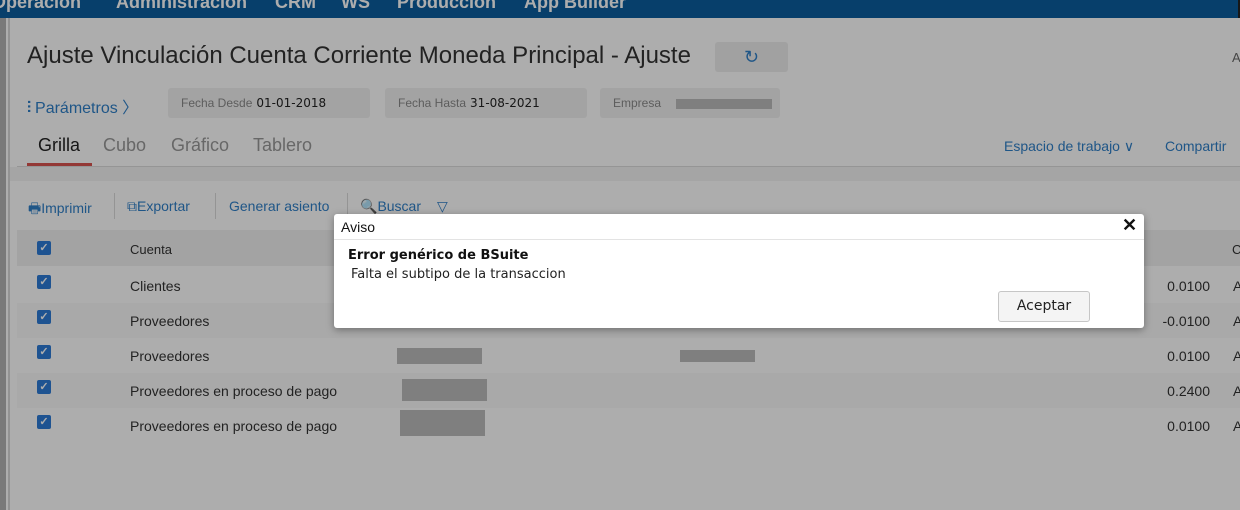 This screenshot has height=510, width=1240. Describe the element at coordinates (1044, 306) in the screenshot. I see `accept-button: Aceptar` at that location.